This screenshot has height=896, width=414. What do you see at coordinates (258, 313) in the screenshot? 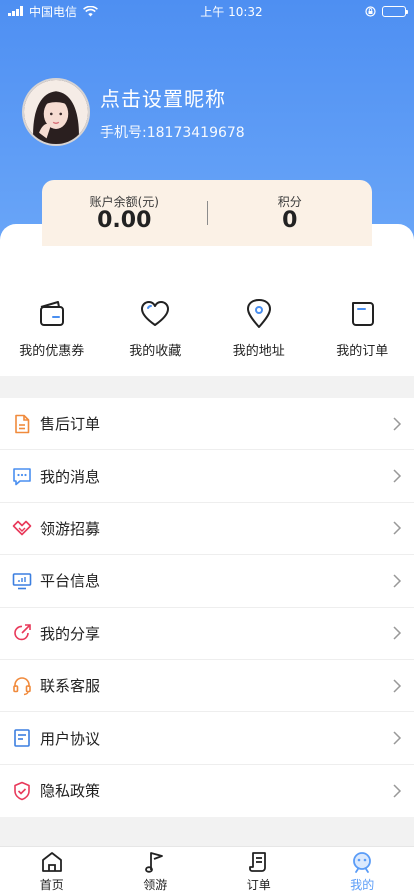
I see `location-pin-icon` at bounding box center [258, 313].